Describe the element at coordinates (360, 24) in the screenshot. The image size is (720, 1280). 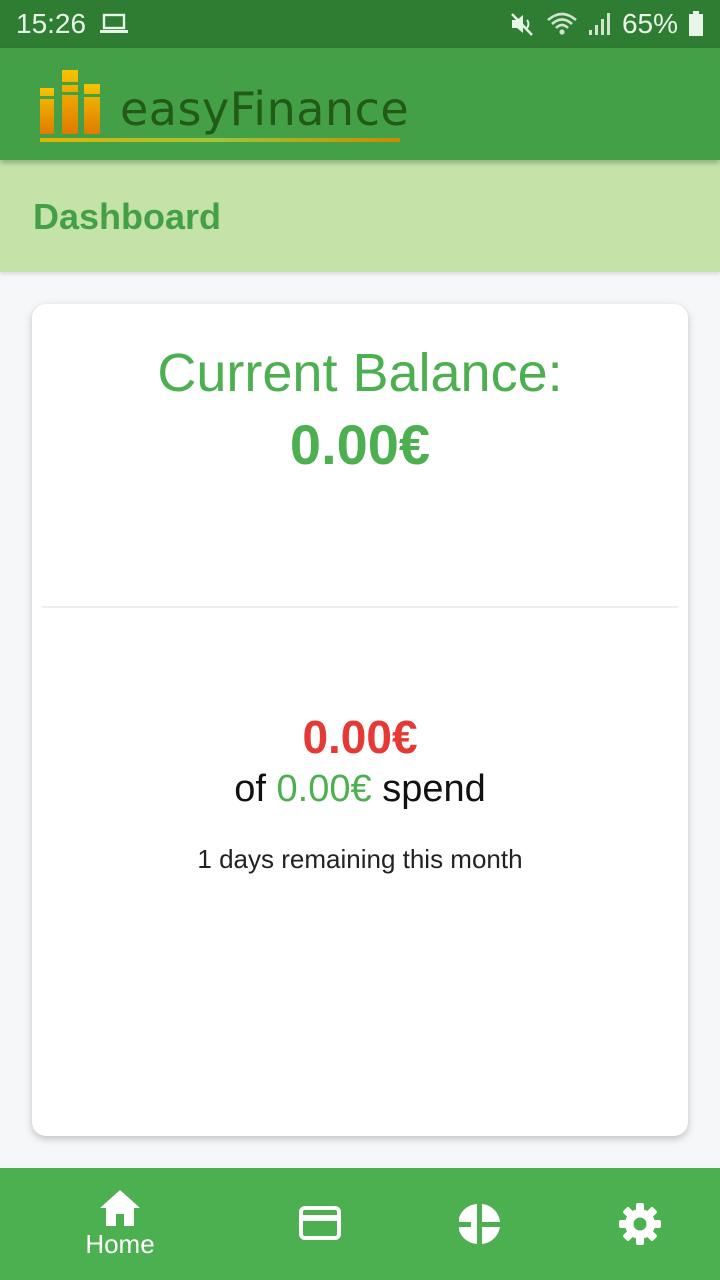
I see `status-bar: 15:26 65%` at that location.